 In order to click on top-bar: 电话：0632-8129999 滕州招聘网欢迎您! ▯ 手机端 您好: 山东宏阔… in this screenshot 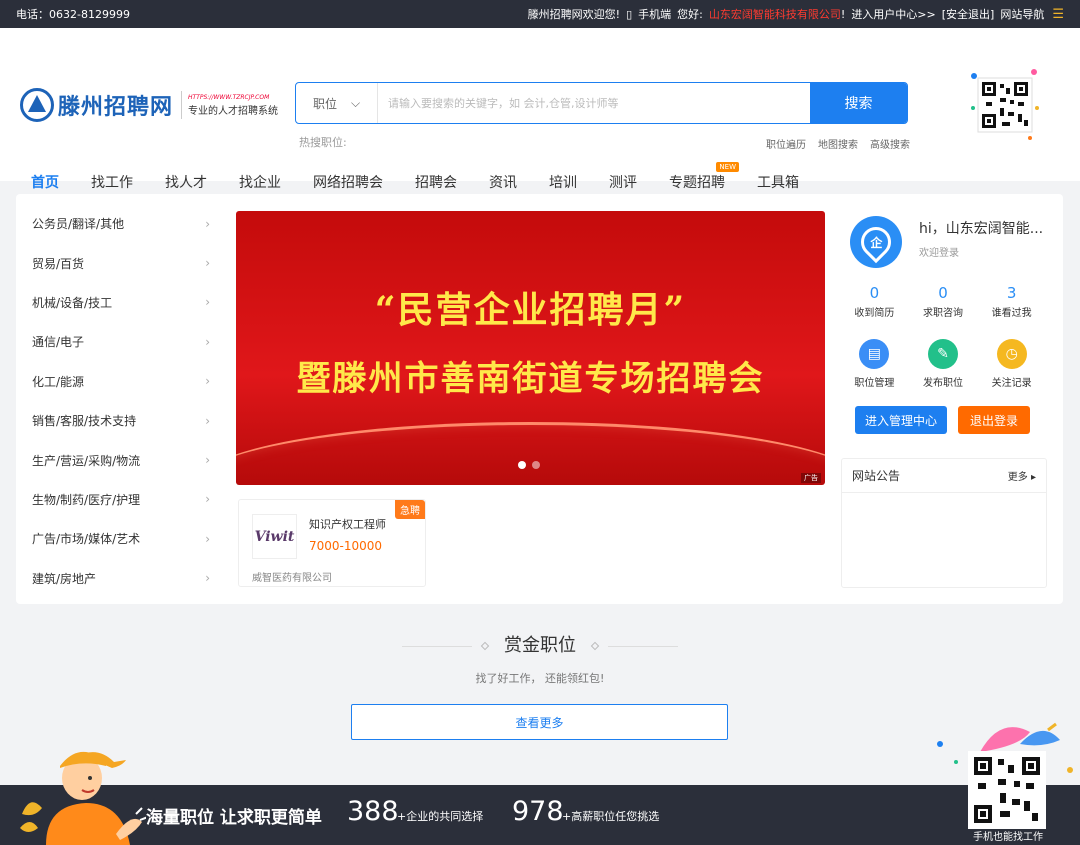, I will do `click(540, 14)`.